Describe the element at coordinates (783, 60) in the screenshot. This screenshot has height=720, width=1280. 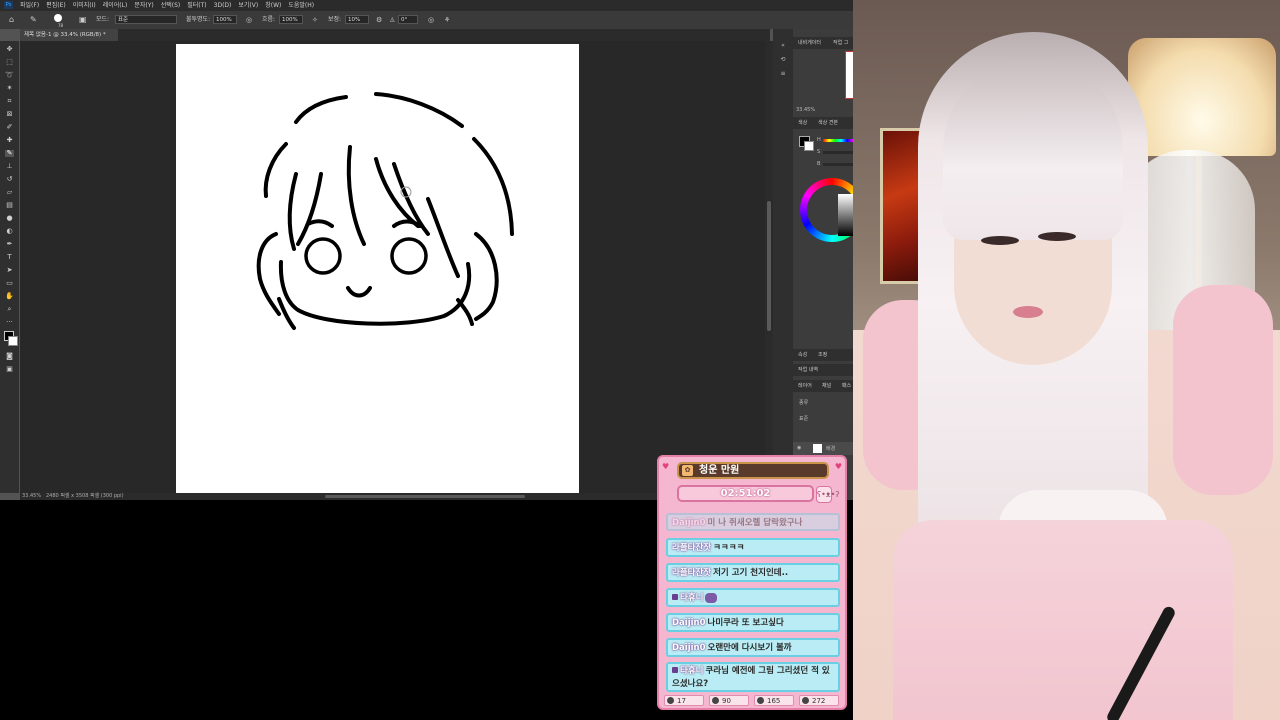
I see `history-icon: ⟲` at that location.